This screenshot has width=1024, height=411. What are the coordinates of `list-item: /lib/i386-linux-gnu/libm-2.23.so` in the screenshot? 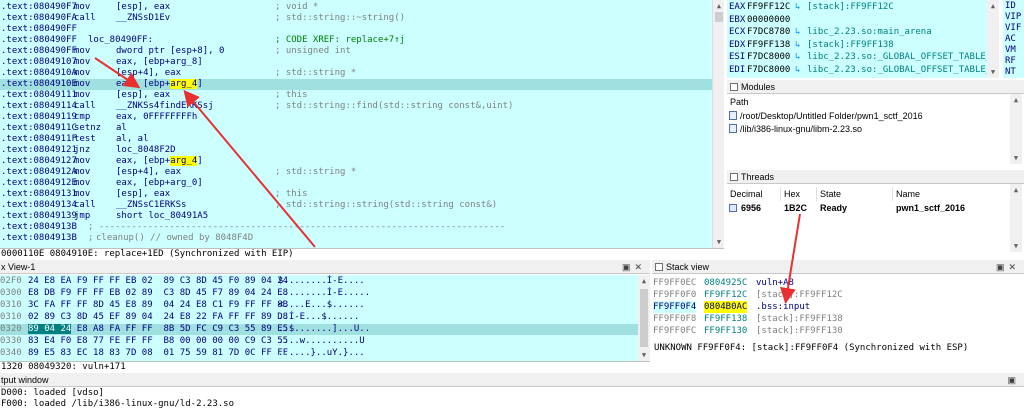 It's located at (795, 129).